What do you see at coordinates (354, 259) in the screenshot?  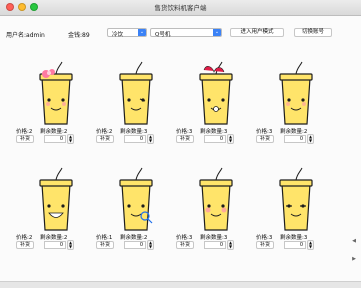 I see `scroll-down-arrow: ▶` at bounding box center [354, 259].